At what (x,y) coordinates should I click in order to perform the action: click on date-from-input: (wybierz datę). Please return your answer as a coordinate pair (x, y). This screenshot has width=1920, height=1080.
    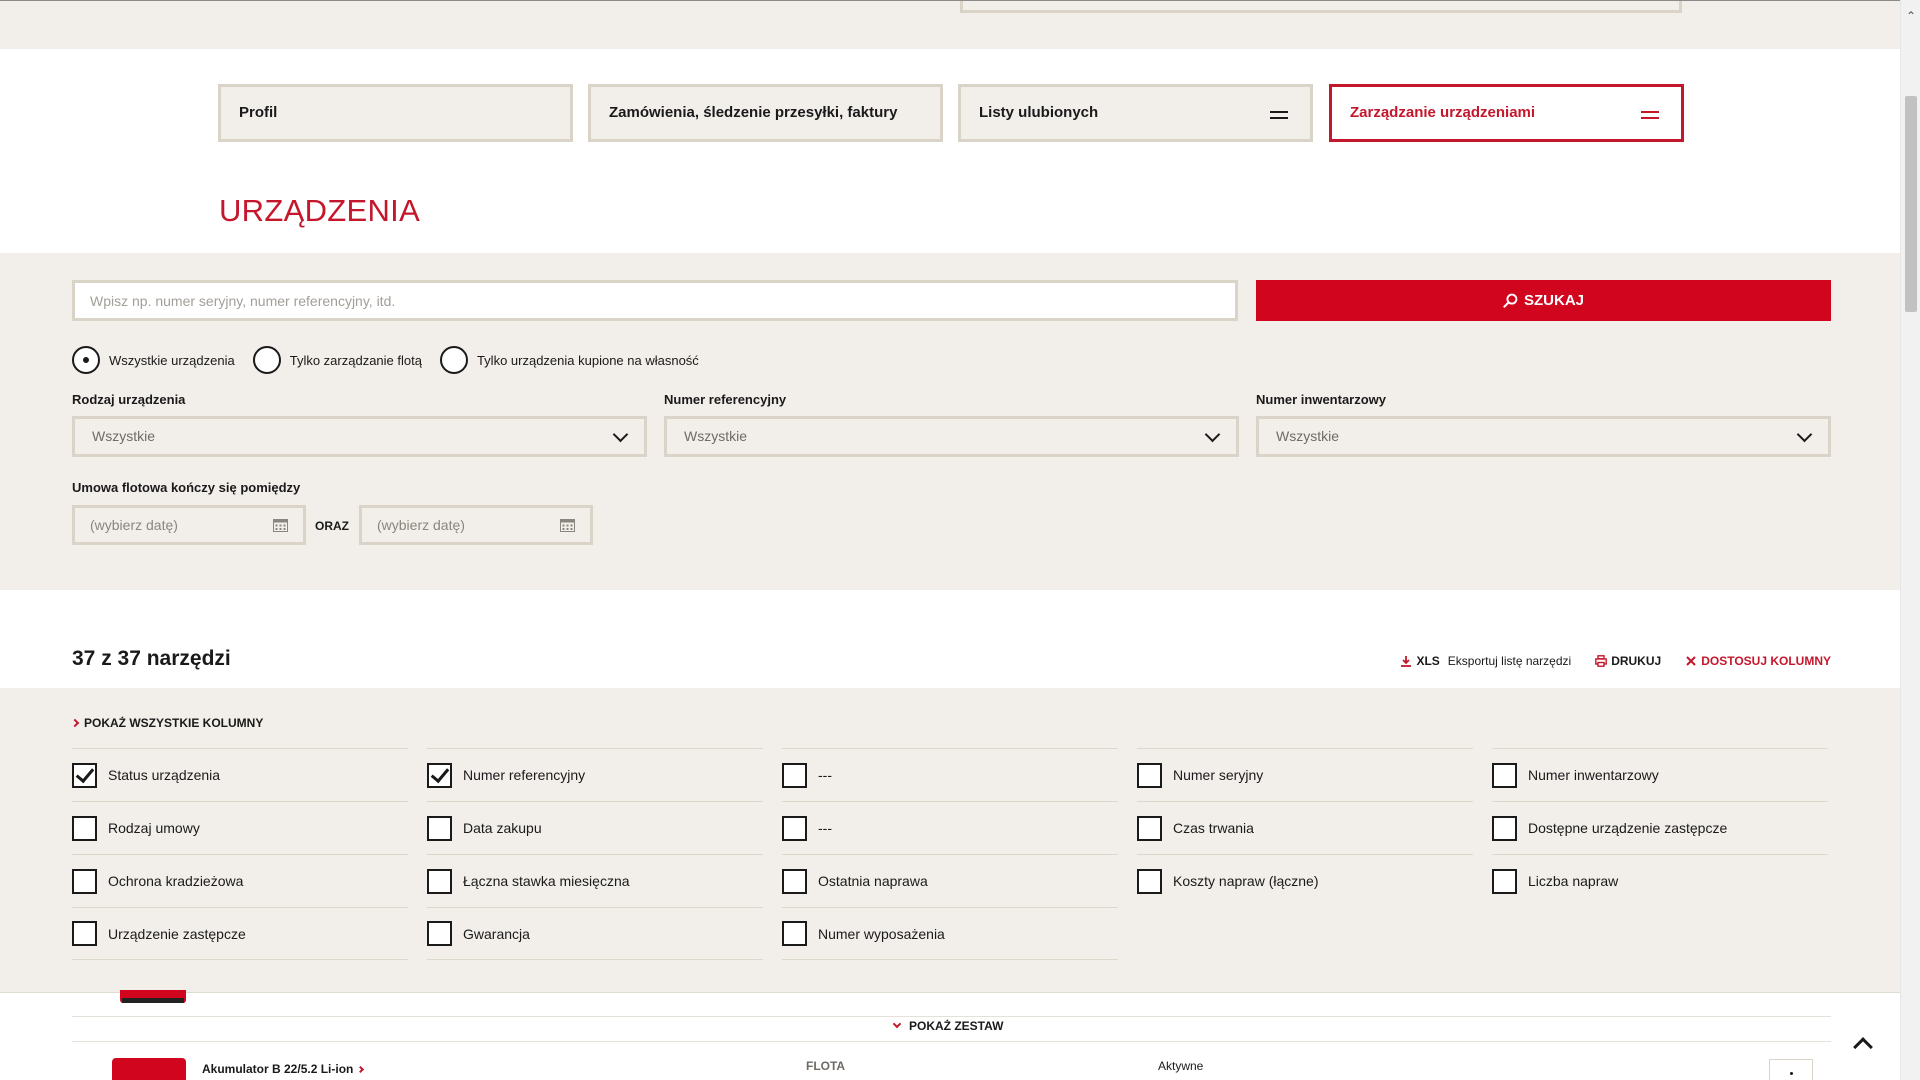
    Looking at the image, I should click on (189, 525).